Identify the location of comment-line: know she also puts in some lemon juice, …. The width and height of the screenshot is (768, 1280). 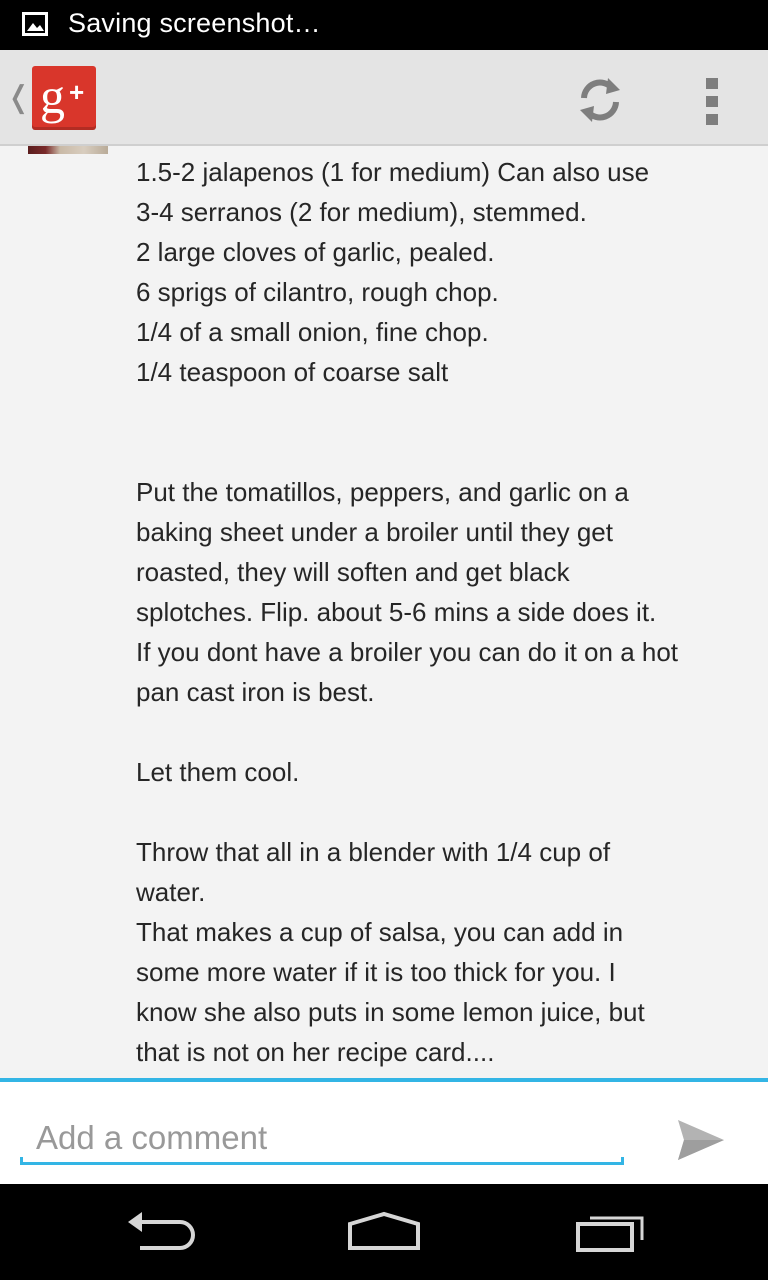
(390, 1012).